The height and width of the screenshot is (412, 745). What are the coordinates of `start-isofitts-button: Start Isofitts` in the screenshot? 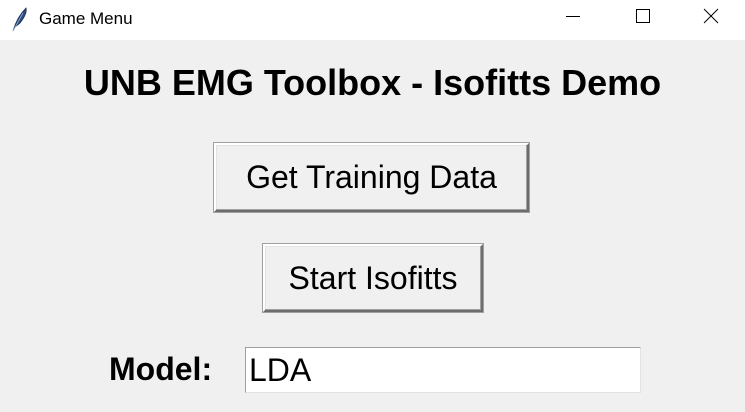 It's located at (373, 278).